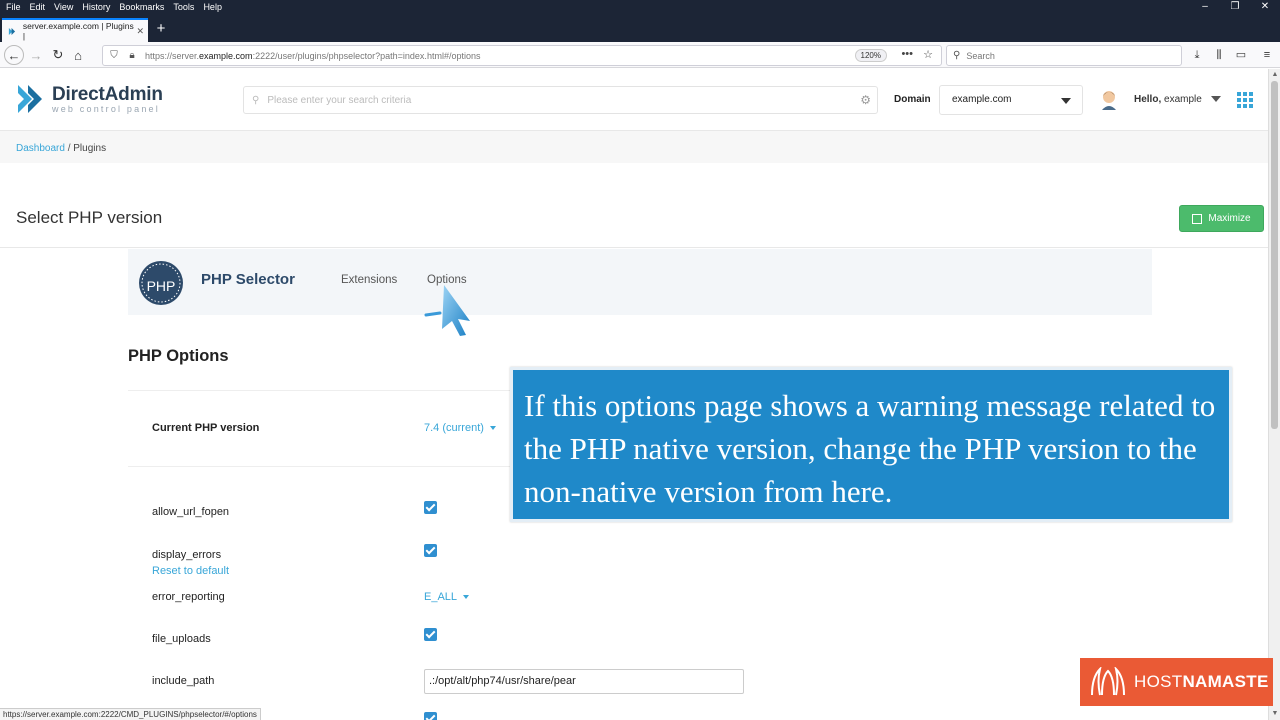 This screenshot has width=1280, height=720. What do you see at coordinates (560, 100) in the screenshot?
I see `panel-search-input: ⚲ Please enter your search criteria ⚙` at bounding box center [560, 100].